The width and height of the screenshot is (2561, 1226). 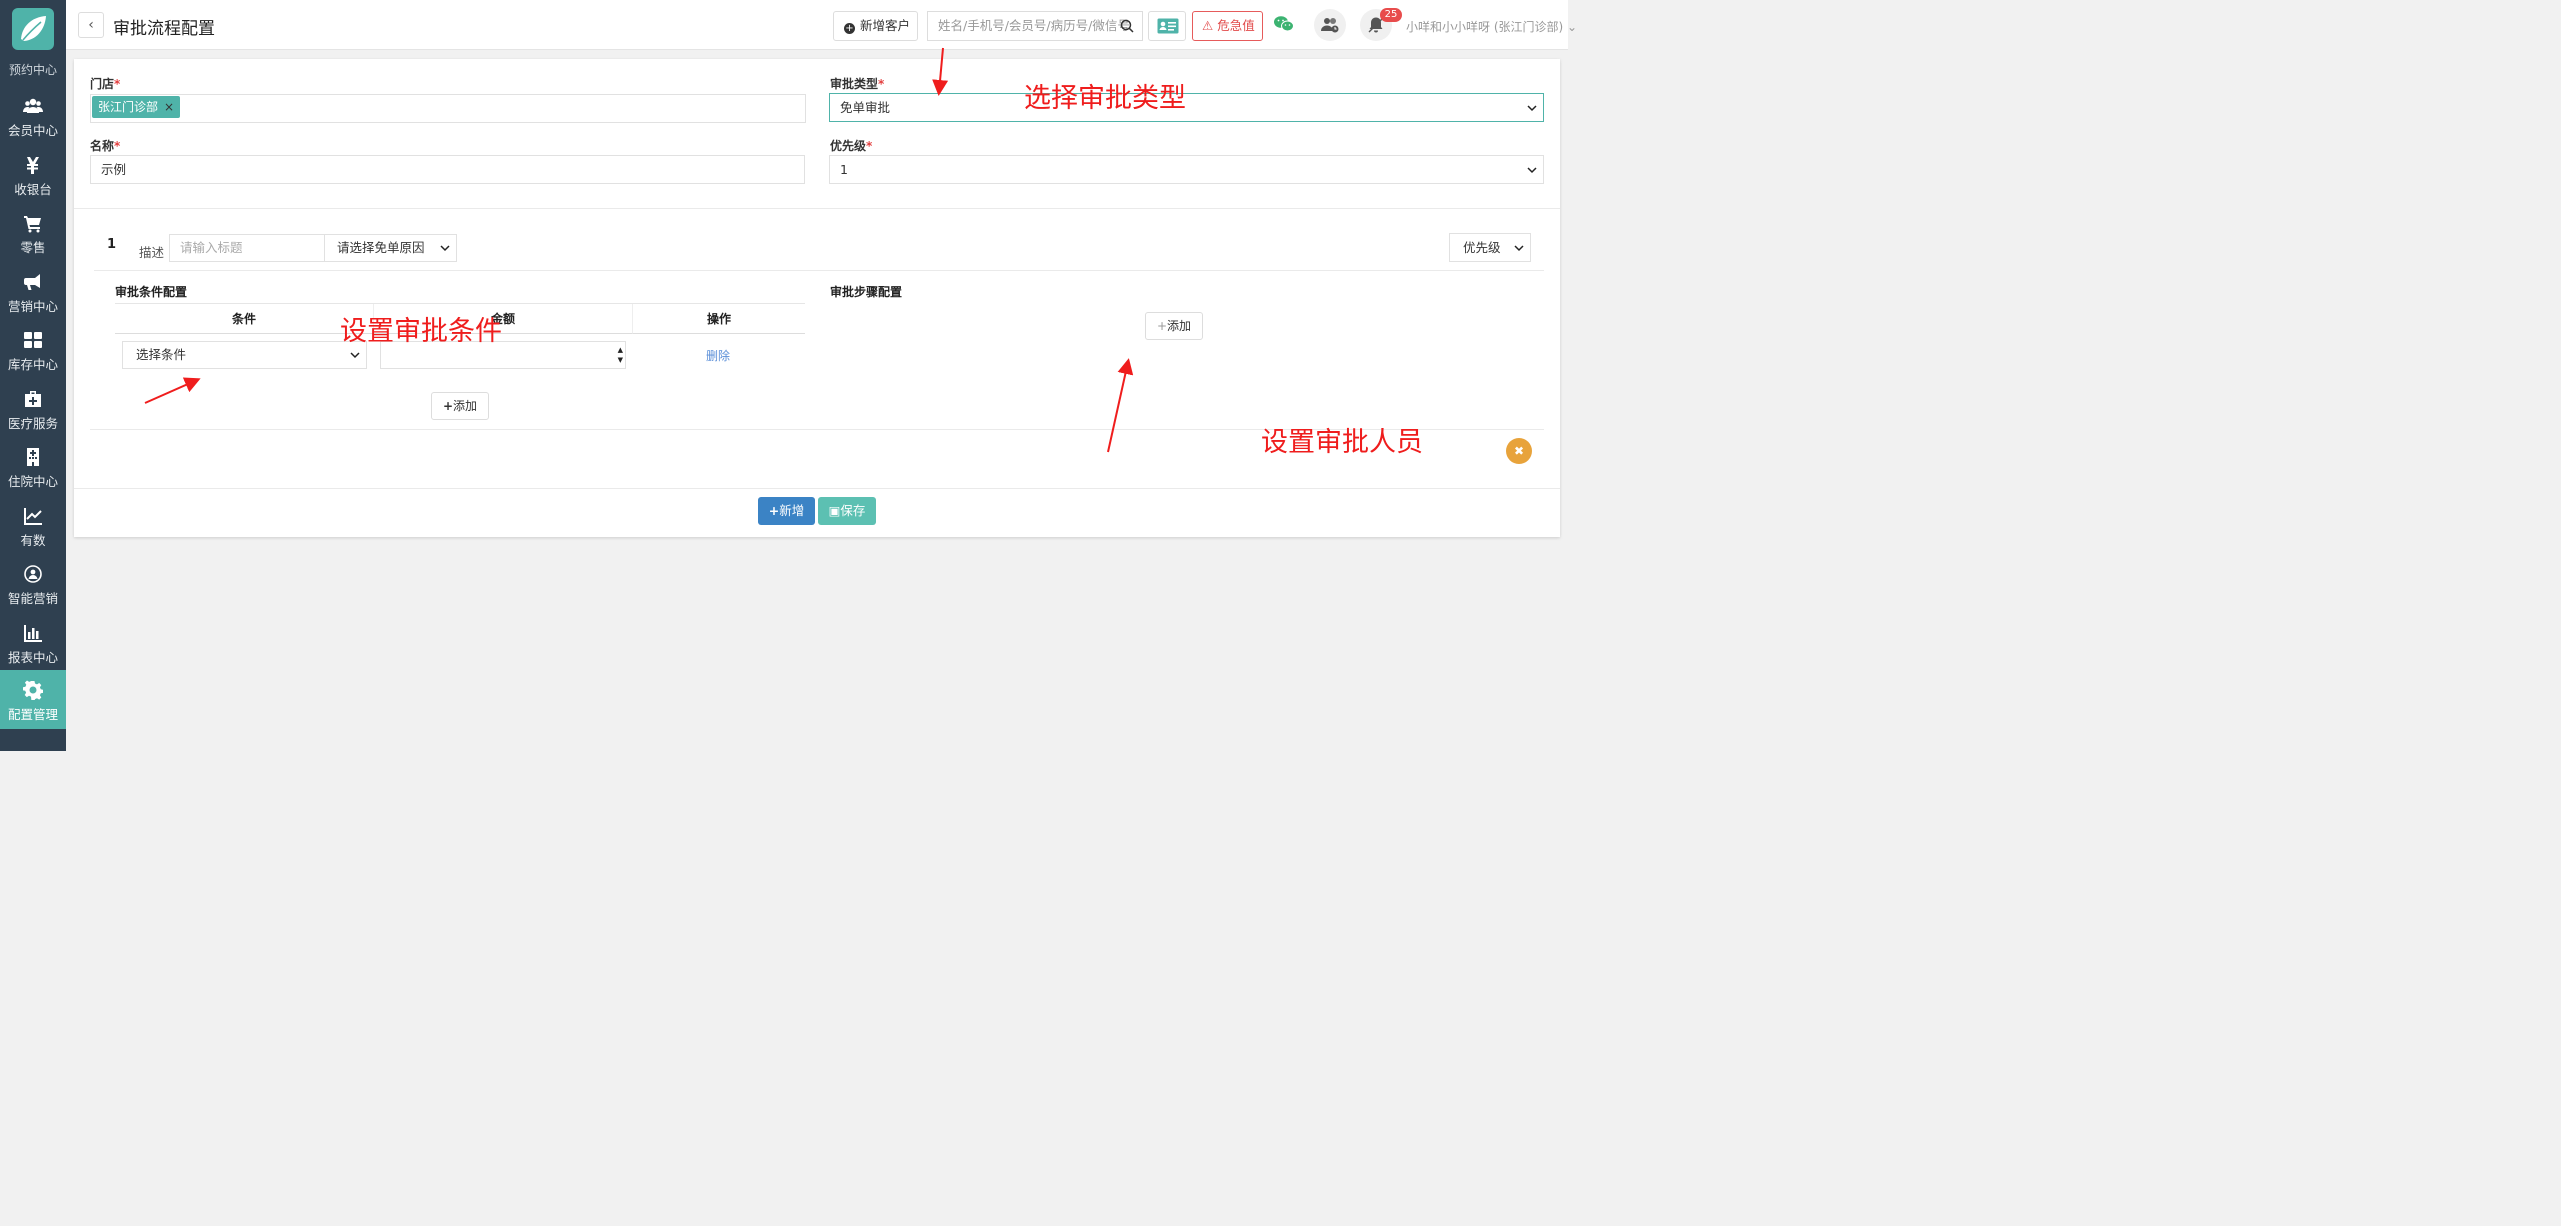 I want to click on sidebar-item-label: 会员中心, so click(x=32, y=130).